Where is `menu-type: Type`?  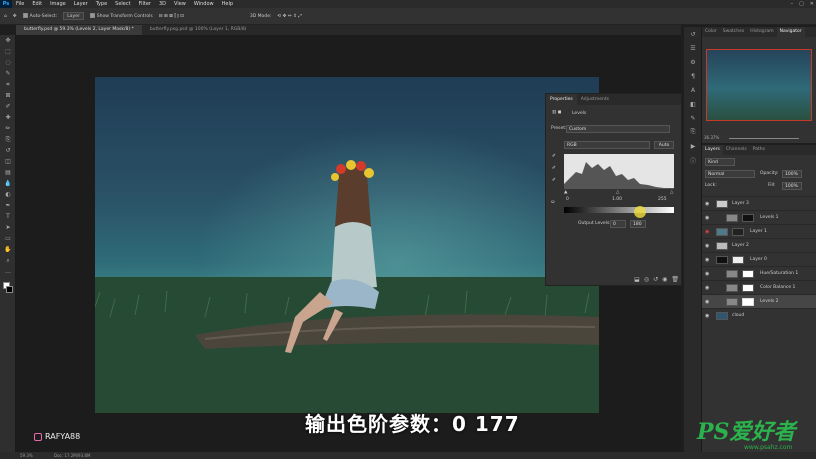 menu-type: Type is located at coordinates (101, 4).